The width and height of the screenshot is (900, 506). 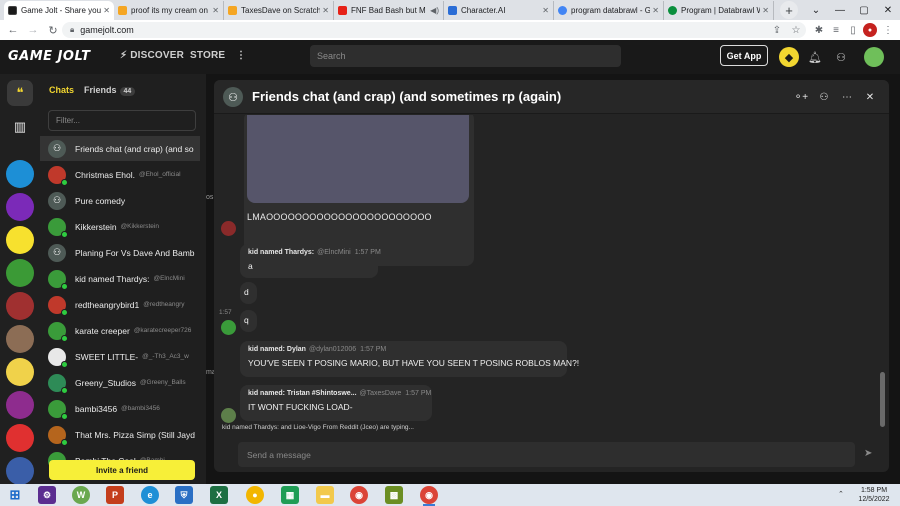 What do you see at coordinates (120, 148) in the screenshot?
I see `chat-list-item: ⚇ Friends chat (and crap) (and so` at bounding box center [120, 148].